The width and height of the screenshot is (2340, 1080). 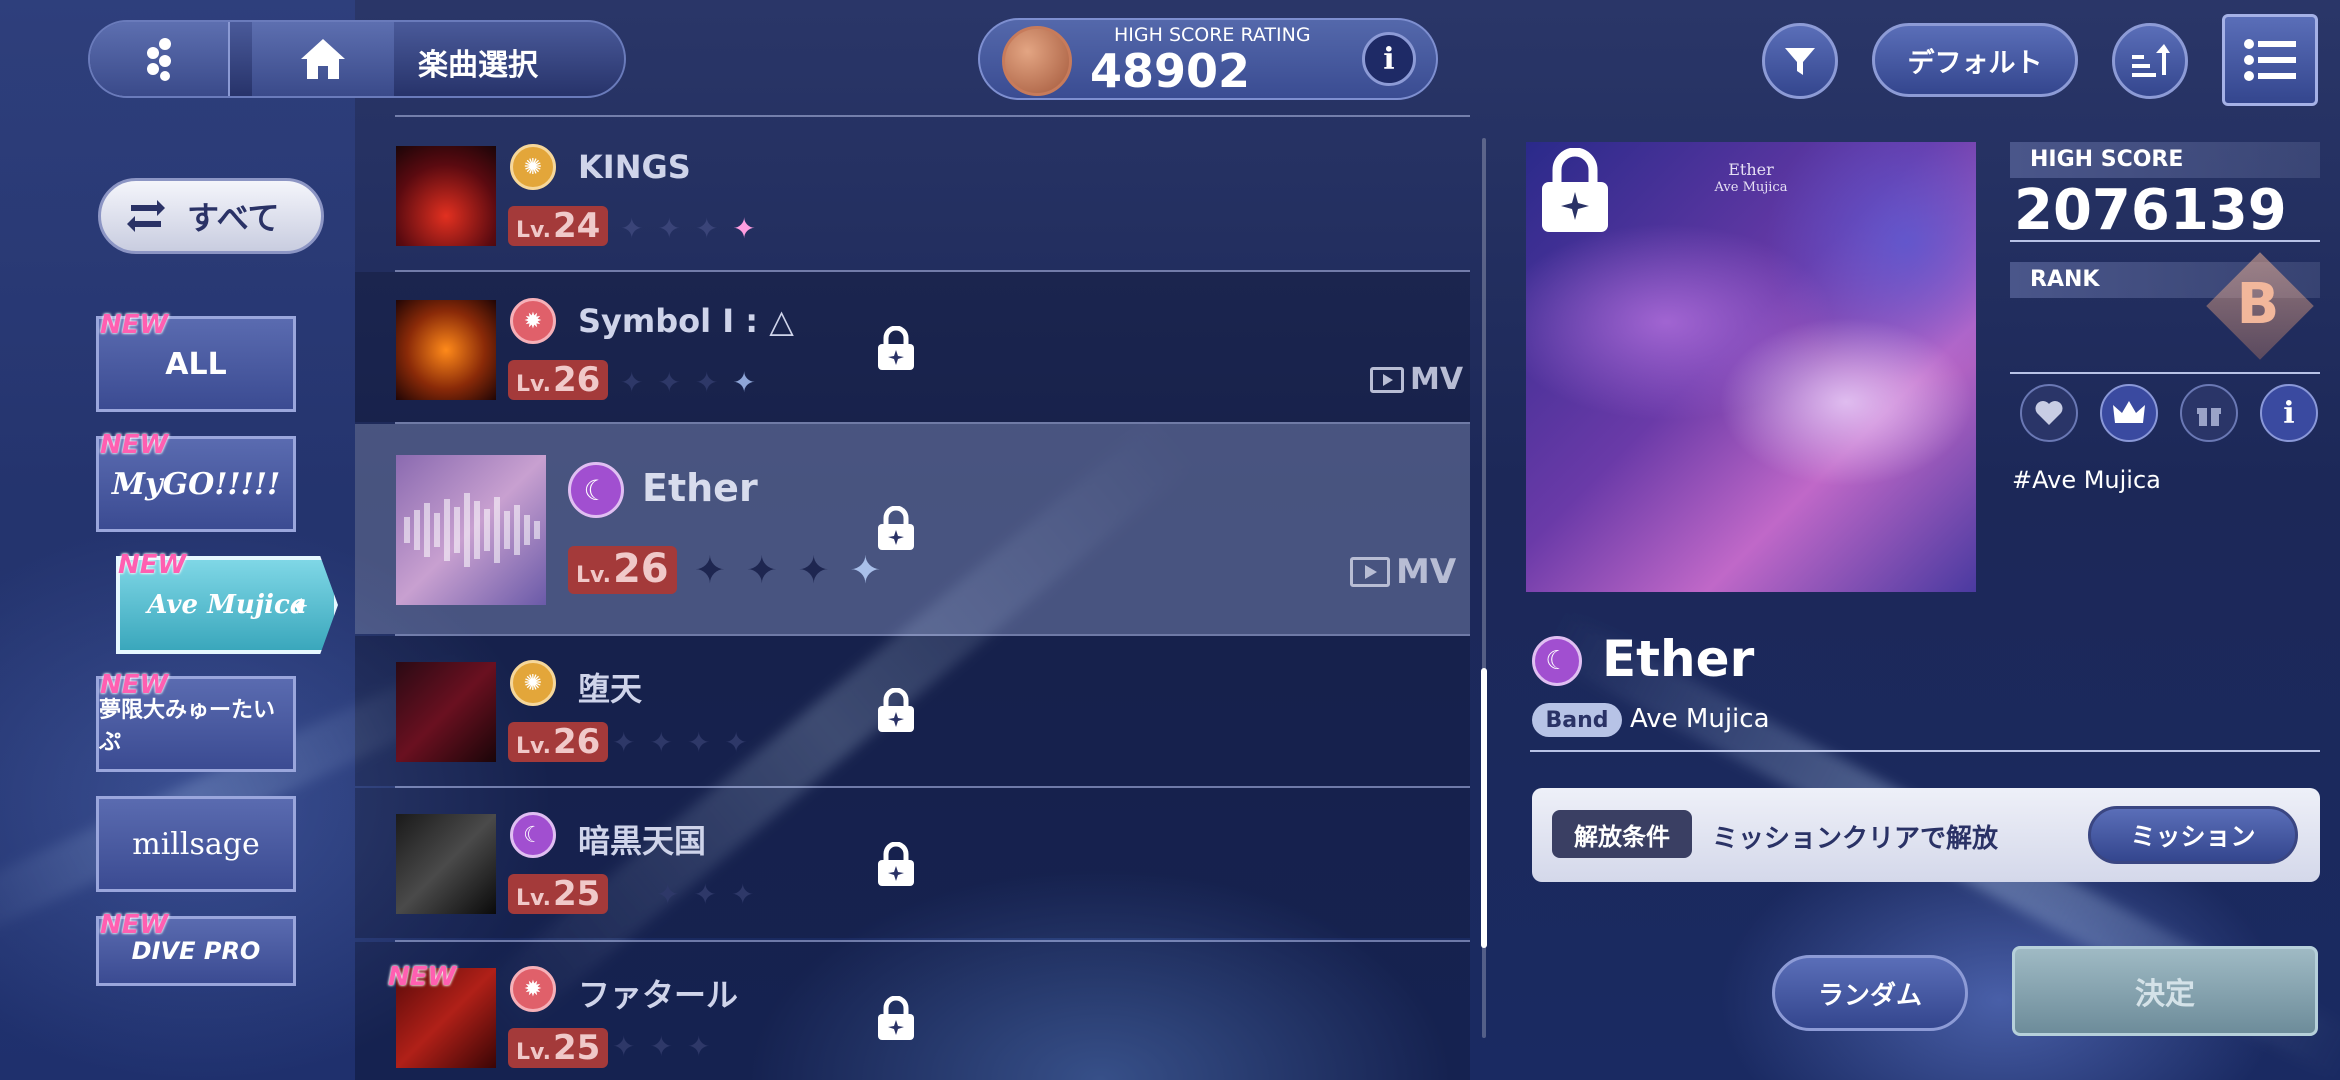 I want to click on filter-toggle-label: すべて, so click(x=233, y=218).